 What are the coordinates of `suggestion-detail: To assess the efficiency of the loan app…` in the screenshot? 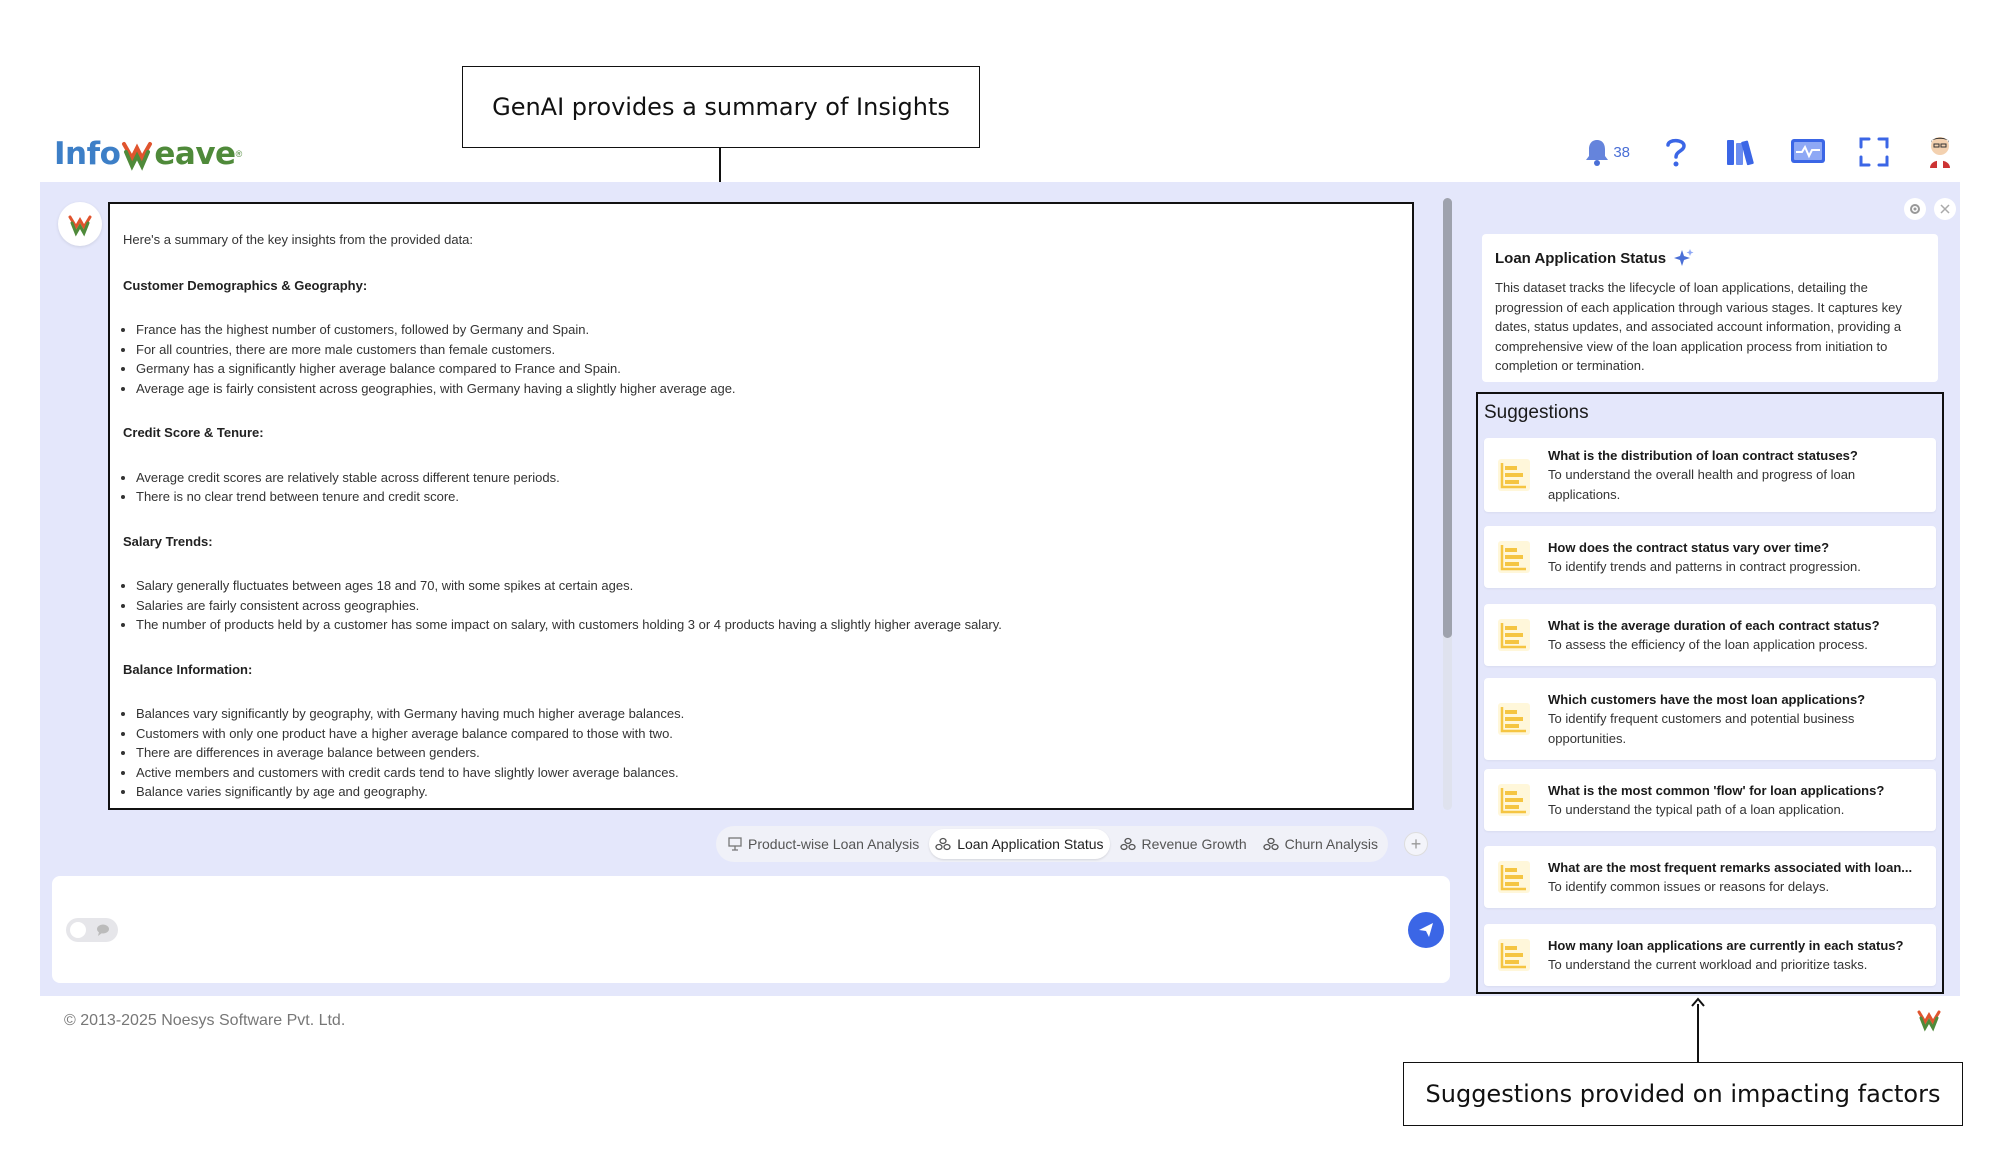 It's located at (1708, 644).